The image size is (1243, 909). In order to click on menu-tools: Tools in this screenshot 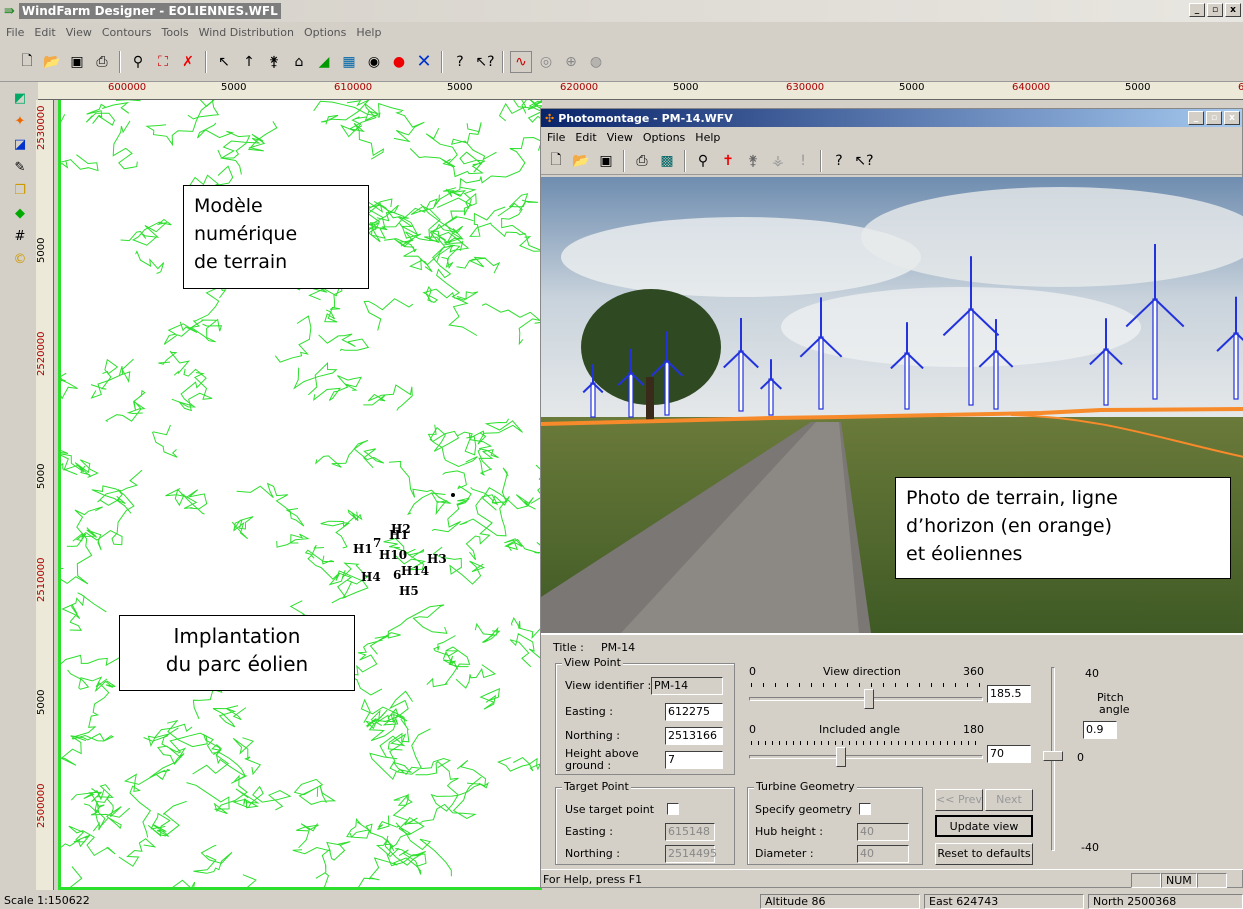, I will do `click(175, 32)`.